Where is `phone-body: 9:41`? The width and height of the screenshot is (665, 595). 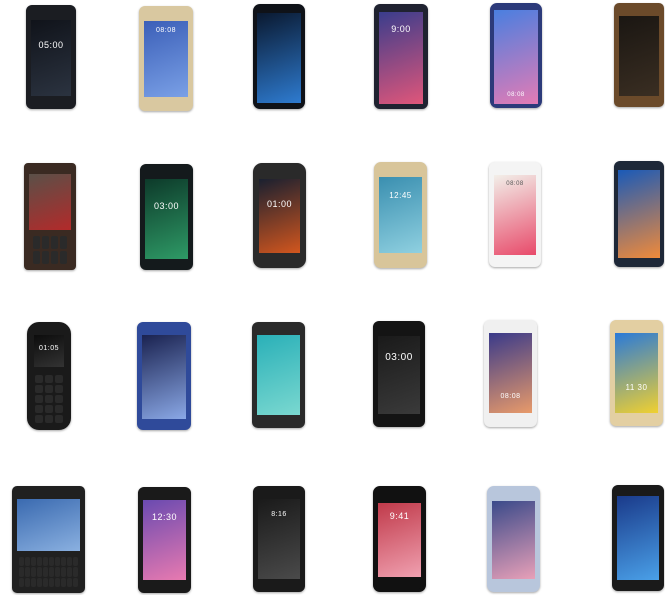
phone-body: 9:41 is located at coordinates (399, 539).